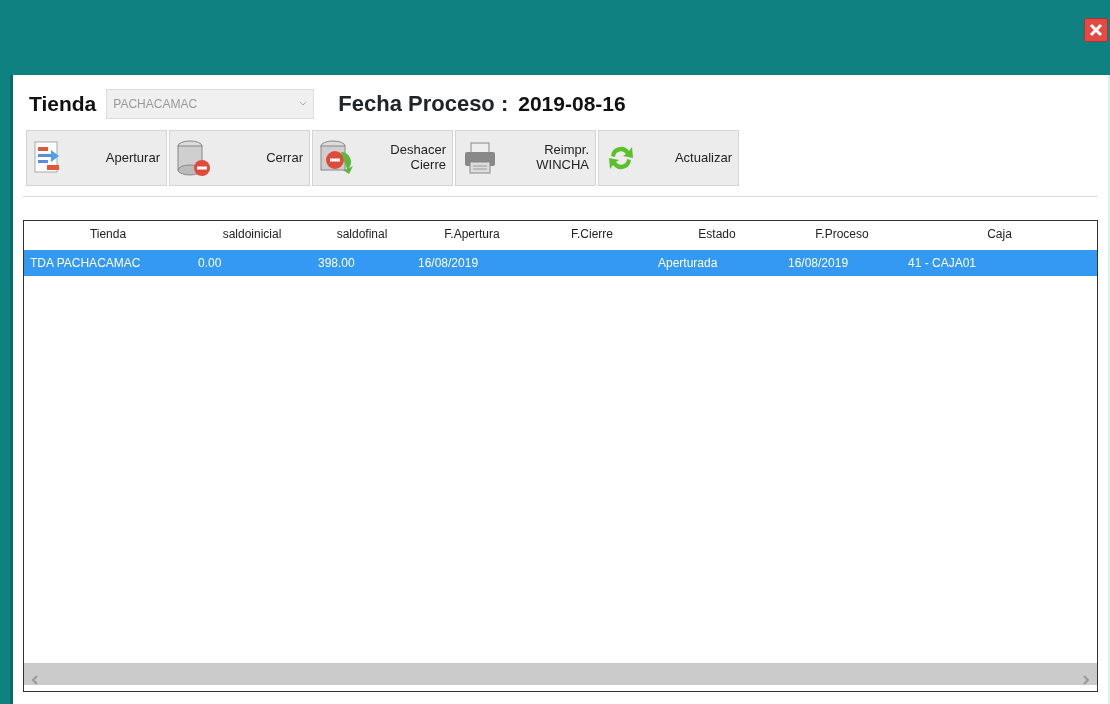 The image size is (1110, 704). What do you see at coordinates (252, 234) in the screenshot?
I see `column-header: saldoinicial` at bounding box center [252, 234].